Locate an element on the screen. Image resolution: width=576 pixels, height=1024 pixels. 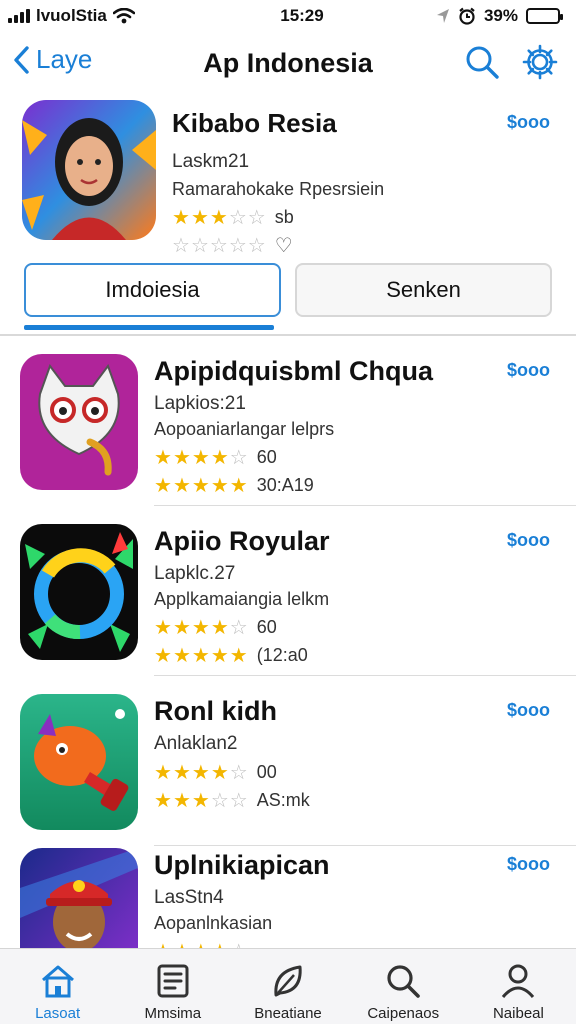
rating-count: sb is located at coordinates (284, 216).